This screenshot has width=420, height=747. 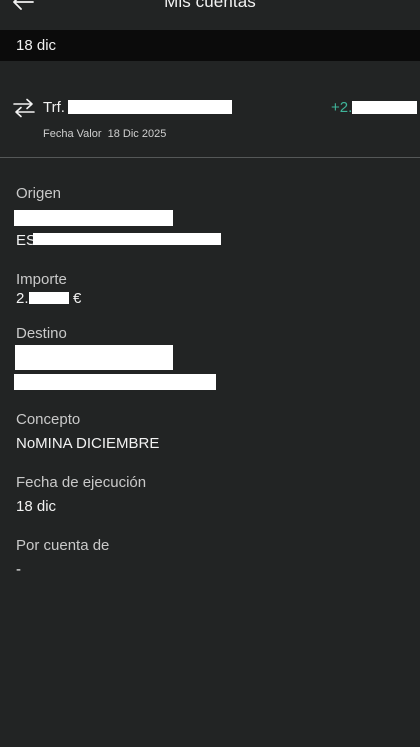 I want to click on on-behalf-of-value: -, so click(x=18, y=569).